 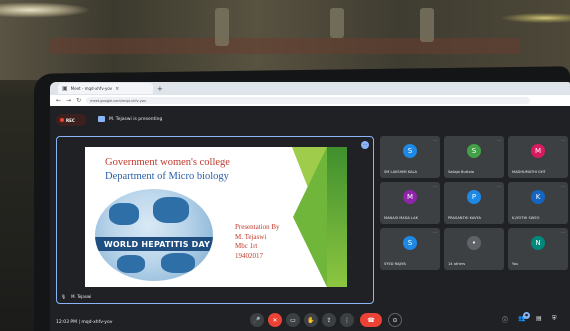 What do you see at coordinates (136, 119) in the screenshot?
I see `presenting-label: M. Tejaswi is presenting` at bounding box center [136, 119].